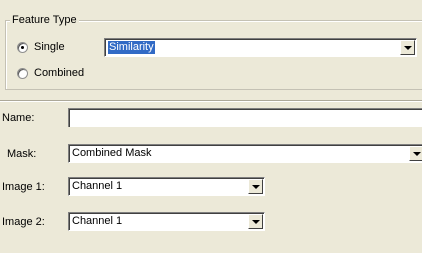 The height and width of the screenshot is (253, 422). I want to click on mask-select-value: Combined Mask, so click(112, 153).